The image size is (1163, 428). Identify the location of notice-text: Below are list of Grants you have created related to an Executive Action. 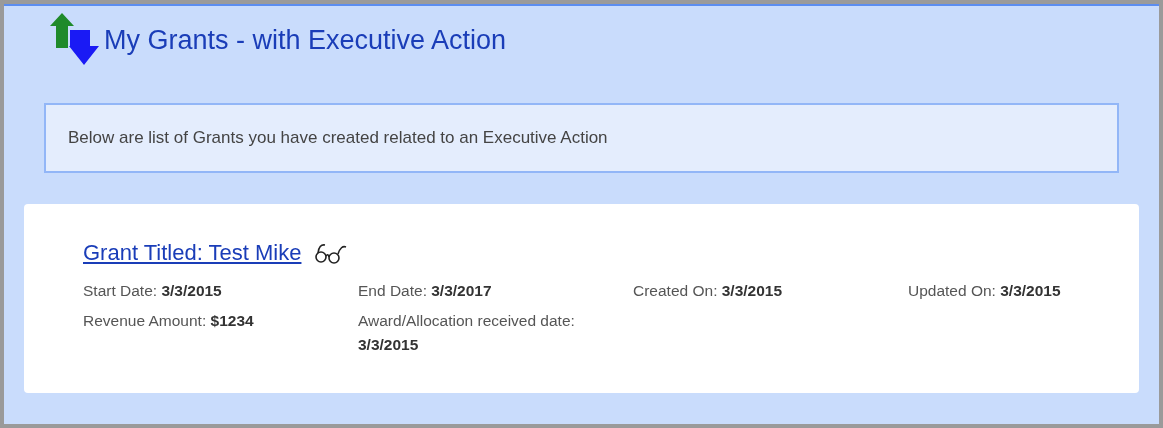
(338, 138).